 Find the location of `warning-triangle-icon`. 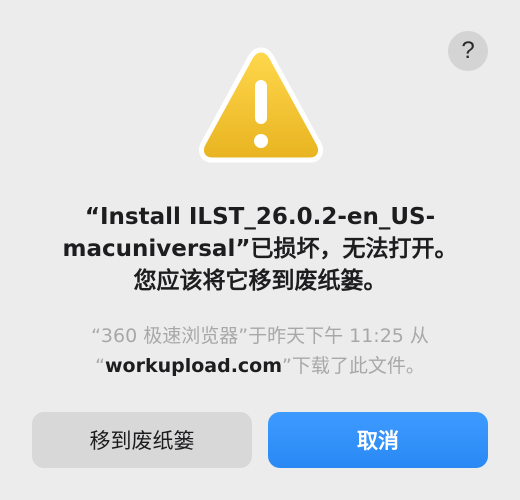

warning-triangle-icon is located at coordinates (261, 105).